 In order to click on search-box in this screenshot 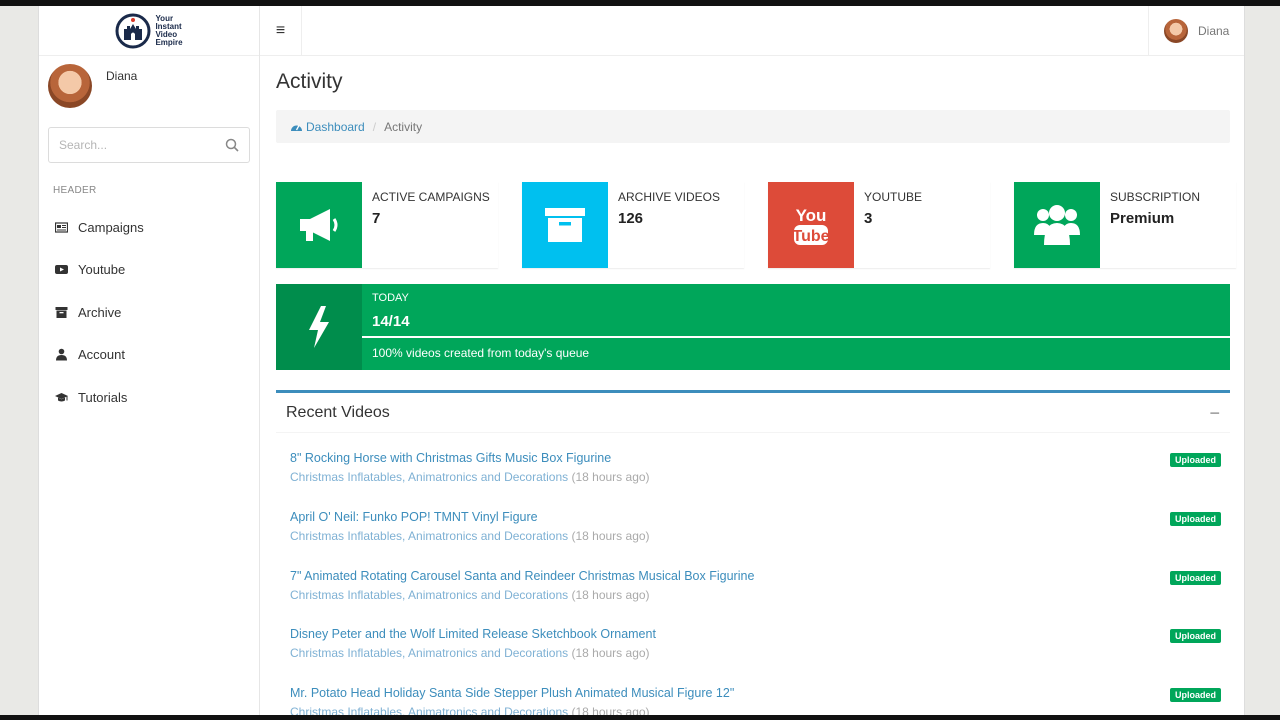, I will do `click(149, 145)`.